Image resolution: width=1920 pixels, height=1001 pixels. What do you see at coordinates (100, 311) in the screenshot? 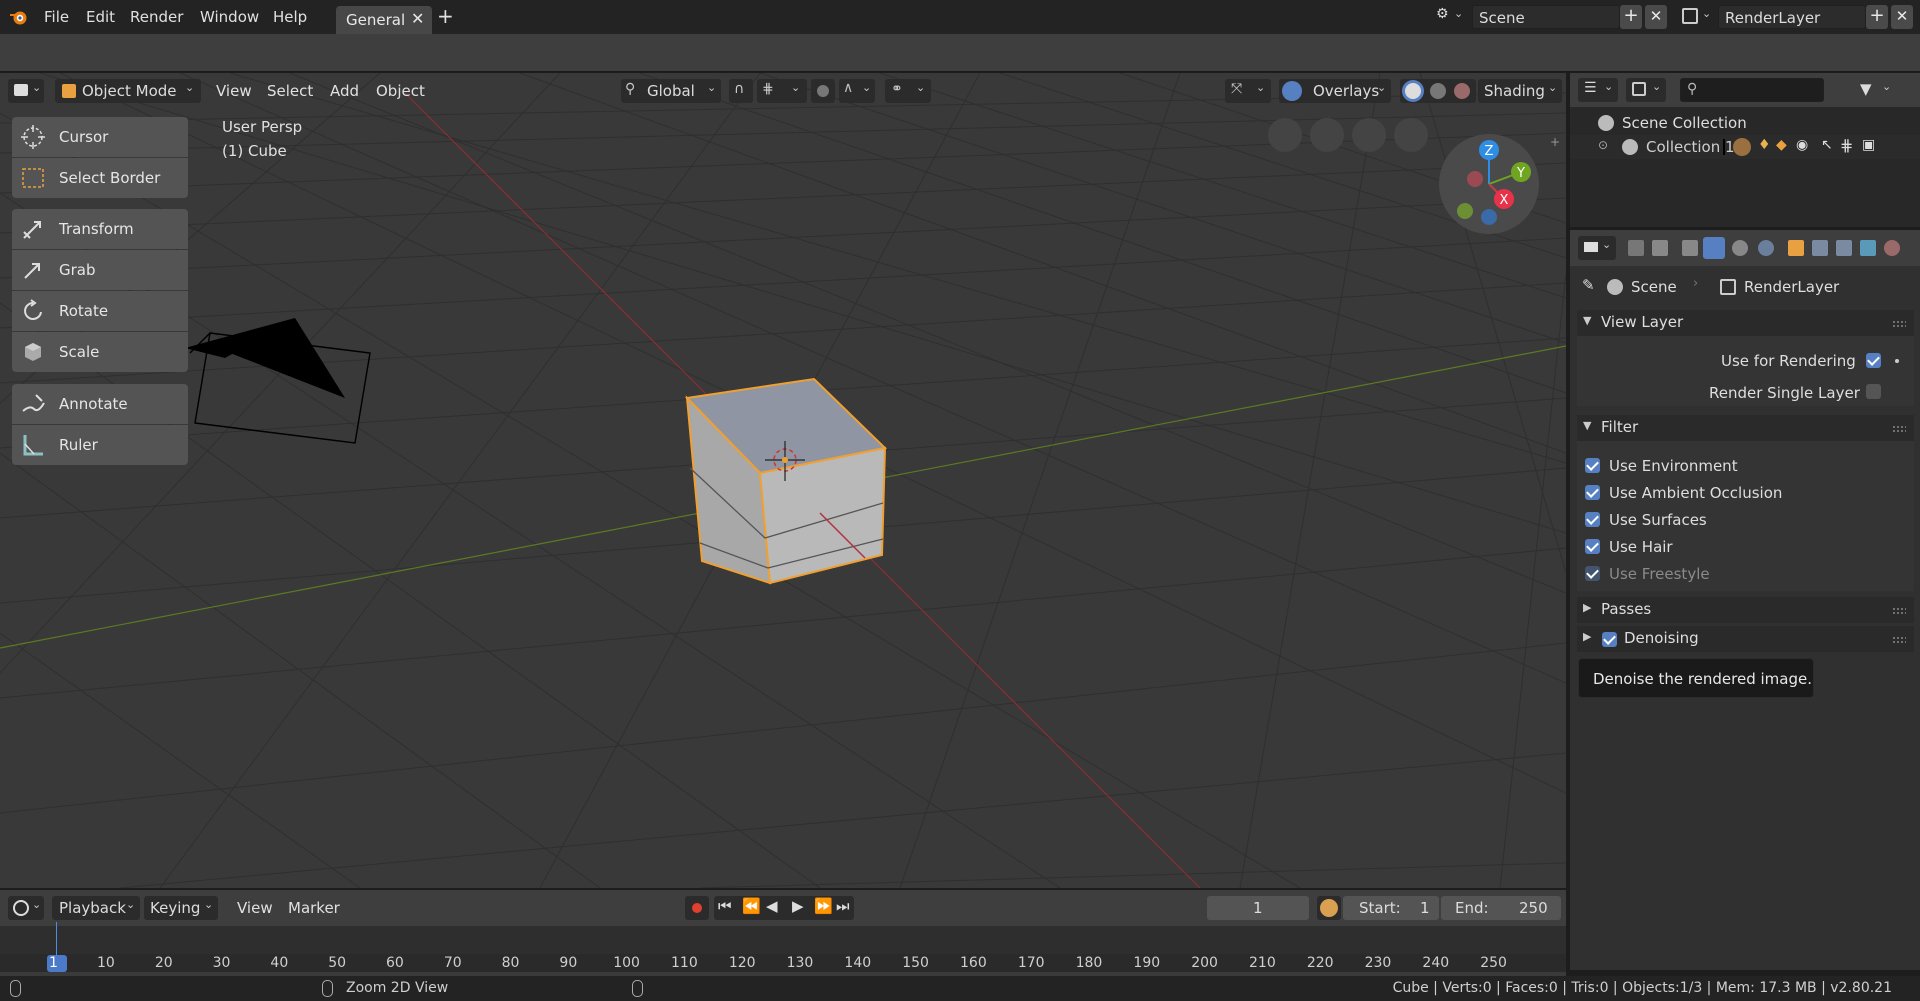
I see `tool-rotate: Rotate` at bounding box center [100, 311].